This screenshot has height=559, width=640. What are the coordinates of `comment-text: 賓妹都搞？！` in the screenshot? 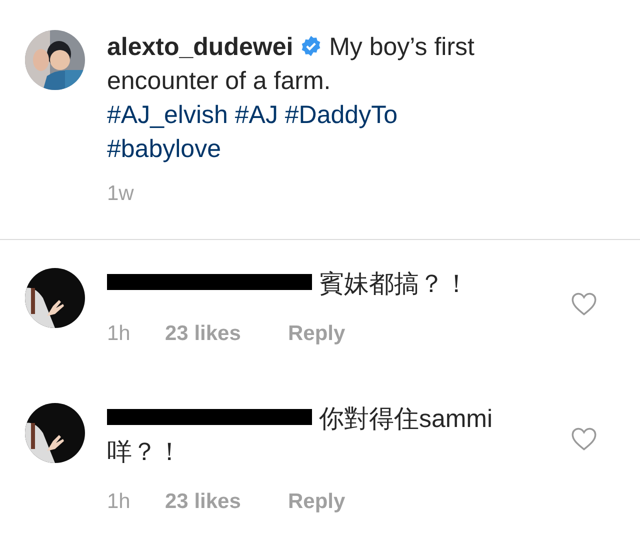 It's located at (393, 284).